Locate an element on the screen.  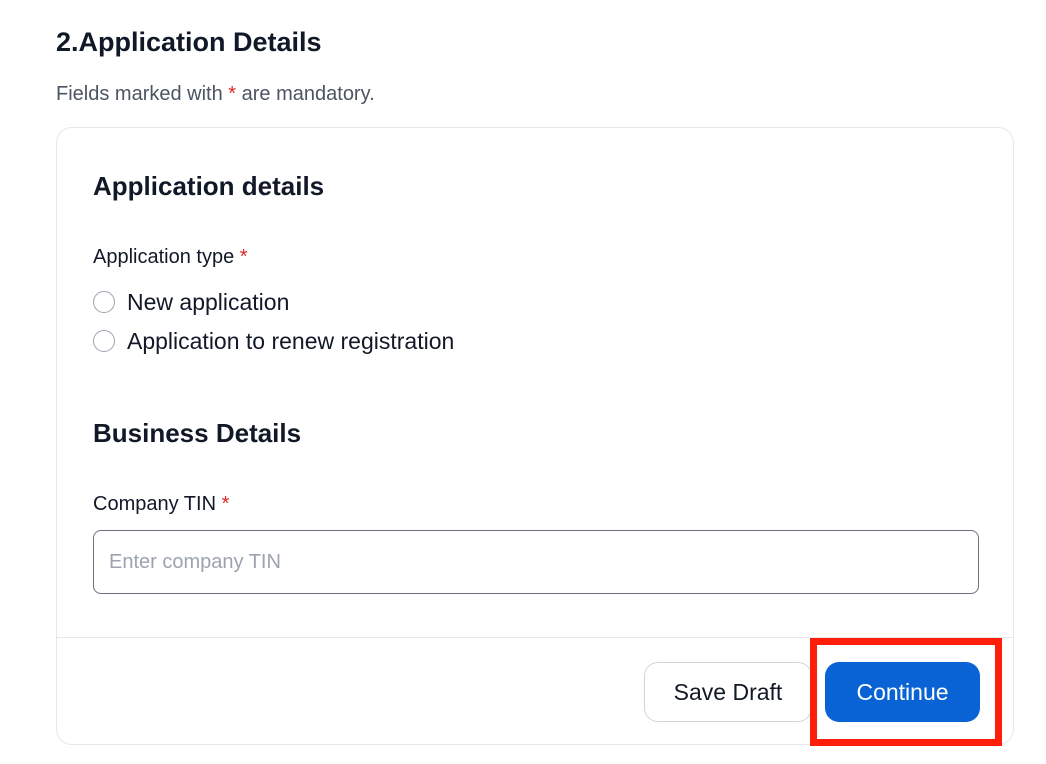
application-type-label-text: Application type is located at coordinates (164, 257).